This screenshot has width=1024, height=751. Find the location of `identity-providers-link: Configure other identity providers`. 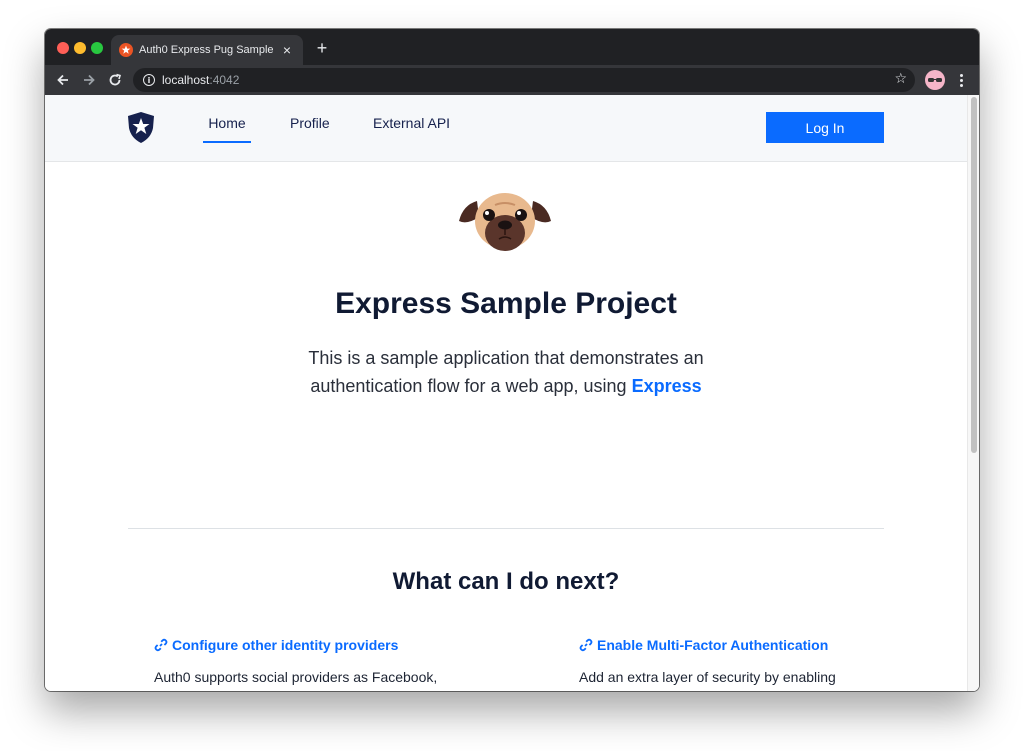

identity-providers-link: Configure other identity providers is located at coordinates (304, 645).